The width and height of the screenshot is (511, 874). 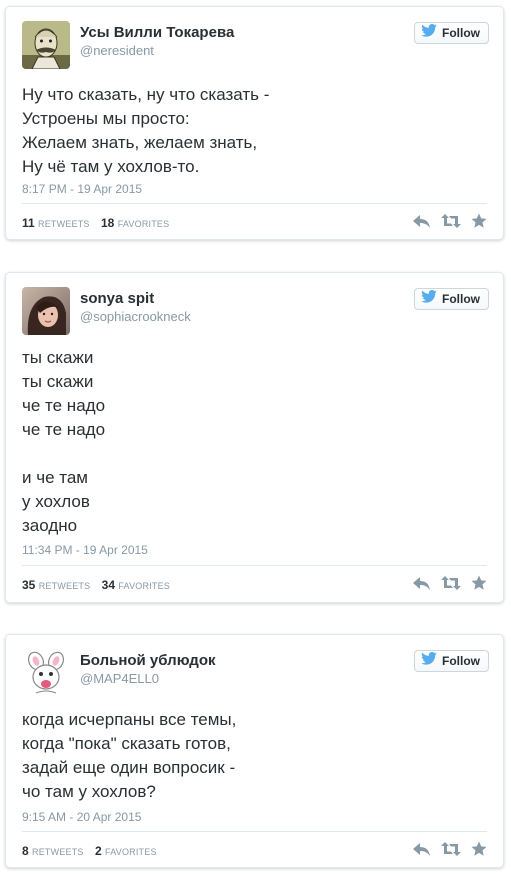 I want to click on screen-name: @MAP4ELL0, so click(x=148, y=679).